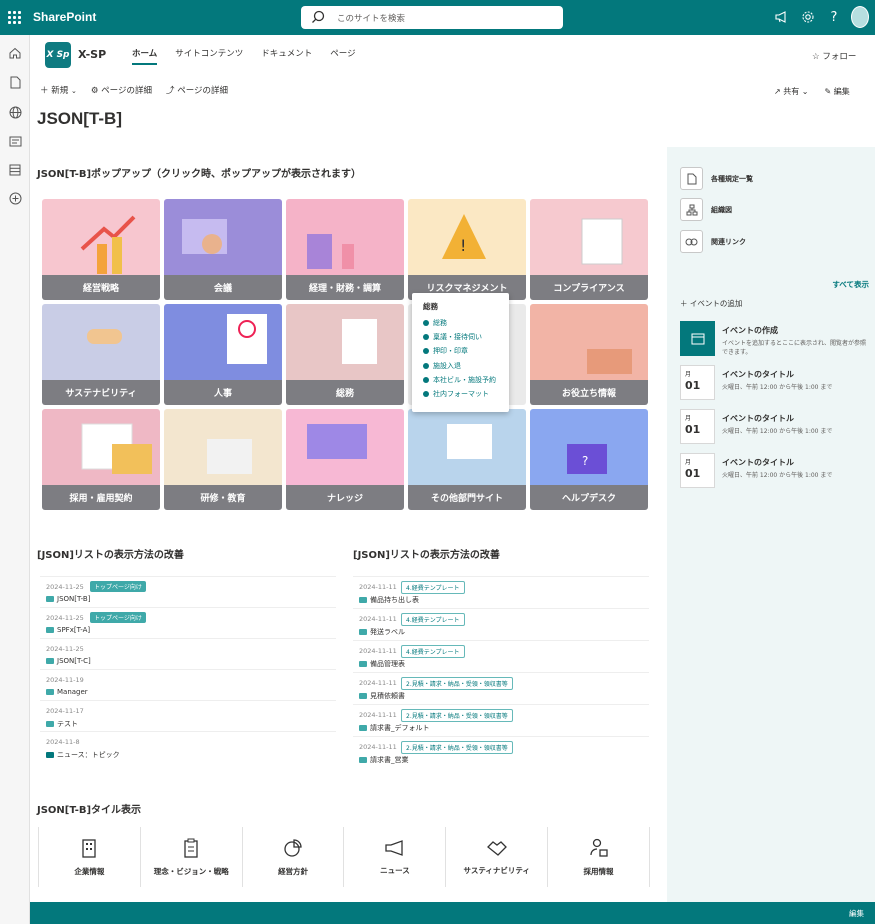 The width and height of the screenshot is (875, 924). What do you see at coordinates (691, 241) in the screenshot?
I see `link-icon` at bounding box center [691, 241].